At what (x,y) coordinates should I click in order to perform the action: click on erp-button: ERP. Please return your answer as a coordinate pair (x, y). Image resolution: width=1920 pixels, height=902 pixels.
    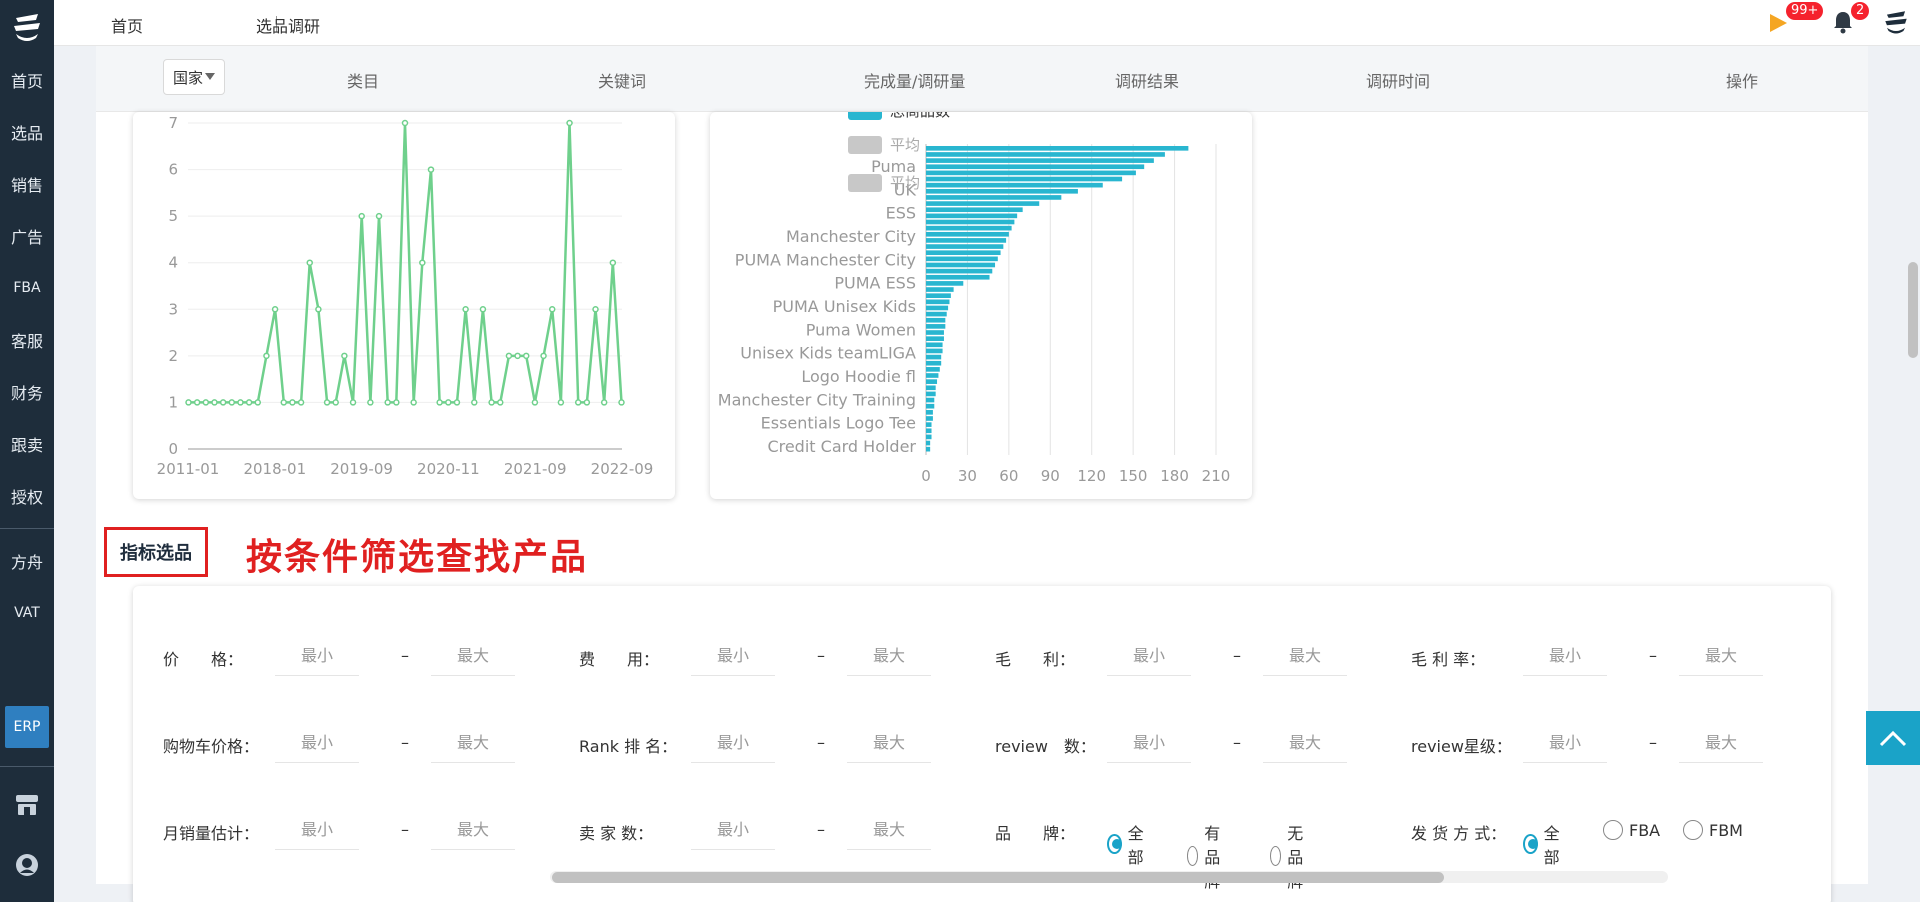
    Looking at the image, I should click on (27, 727).